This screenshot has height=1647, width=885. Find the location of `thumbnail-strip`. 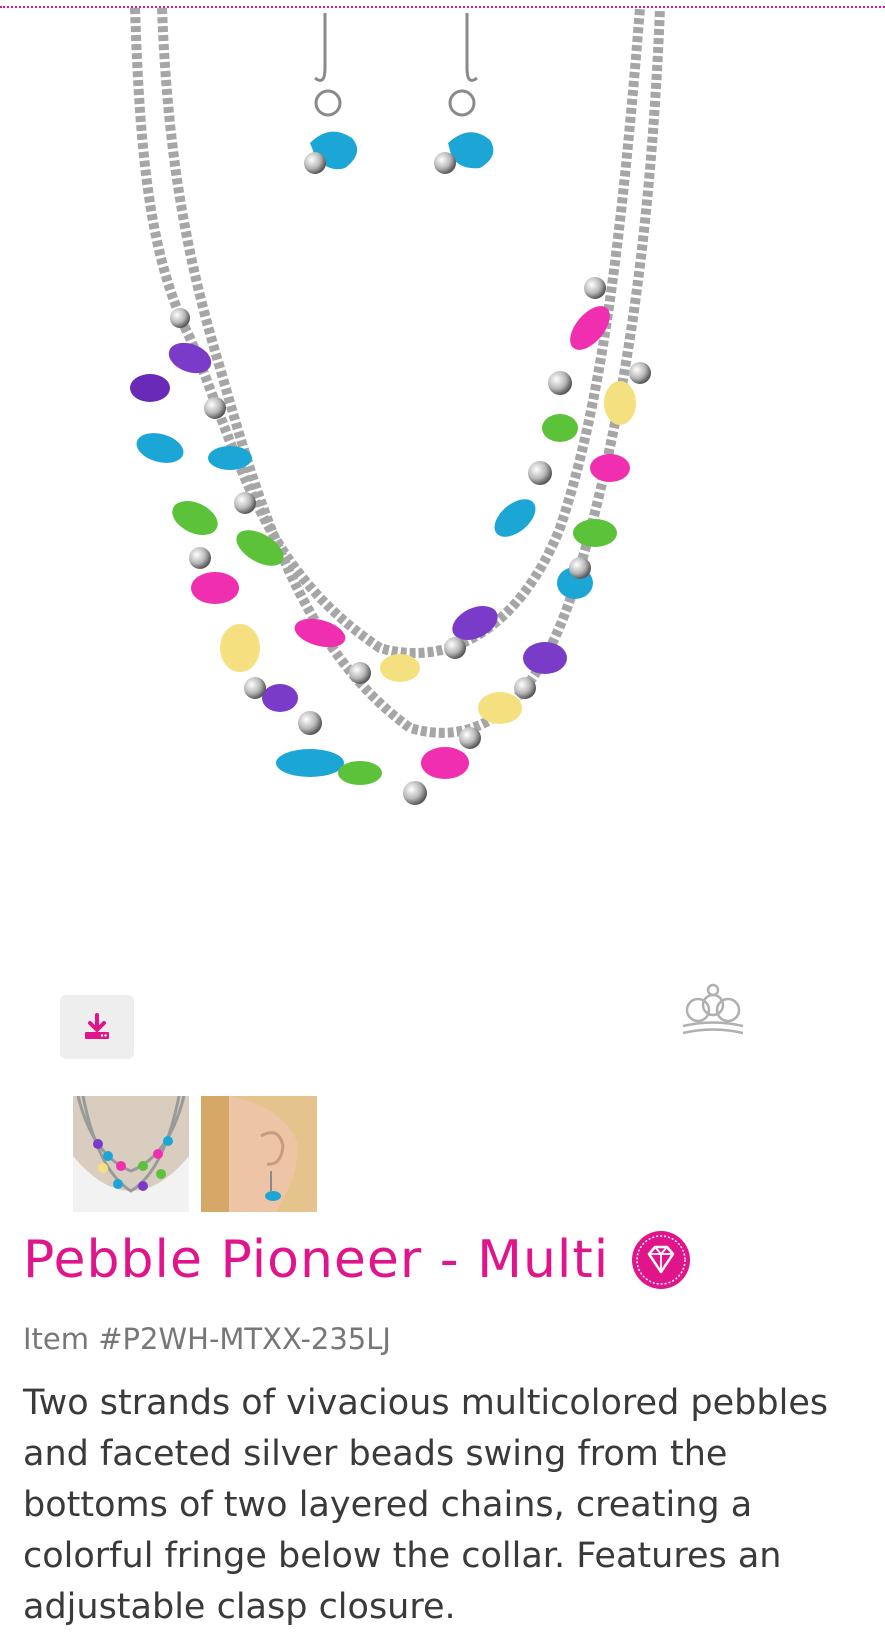

thumbnail-strip is located at coordinates (195, 1154).